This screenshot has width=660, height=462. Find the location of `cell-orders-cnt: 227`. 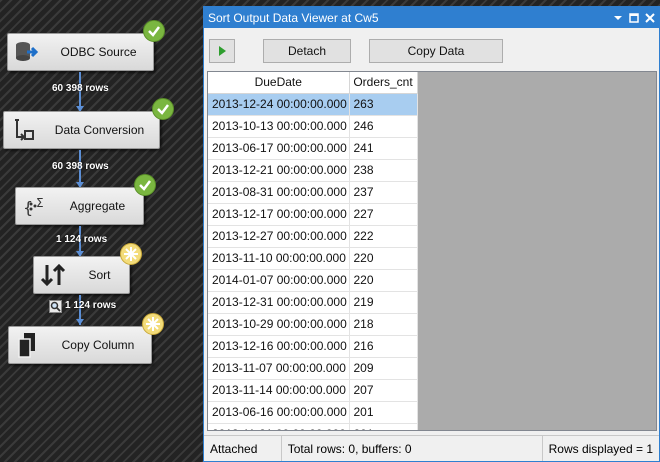

cell-orders-cnt: 227 is located at coordinates (383, 214).